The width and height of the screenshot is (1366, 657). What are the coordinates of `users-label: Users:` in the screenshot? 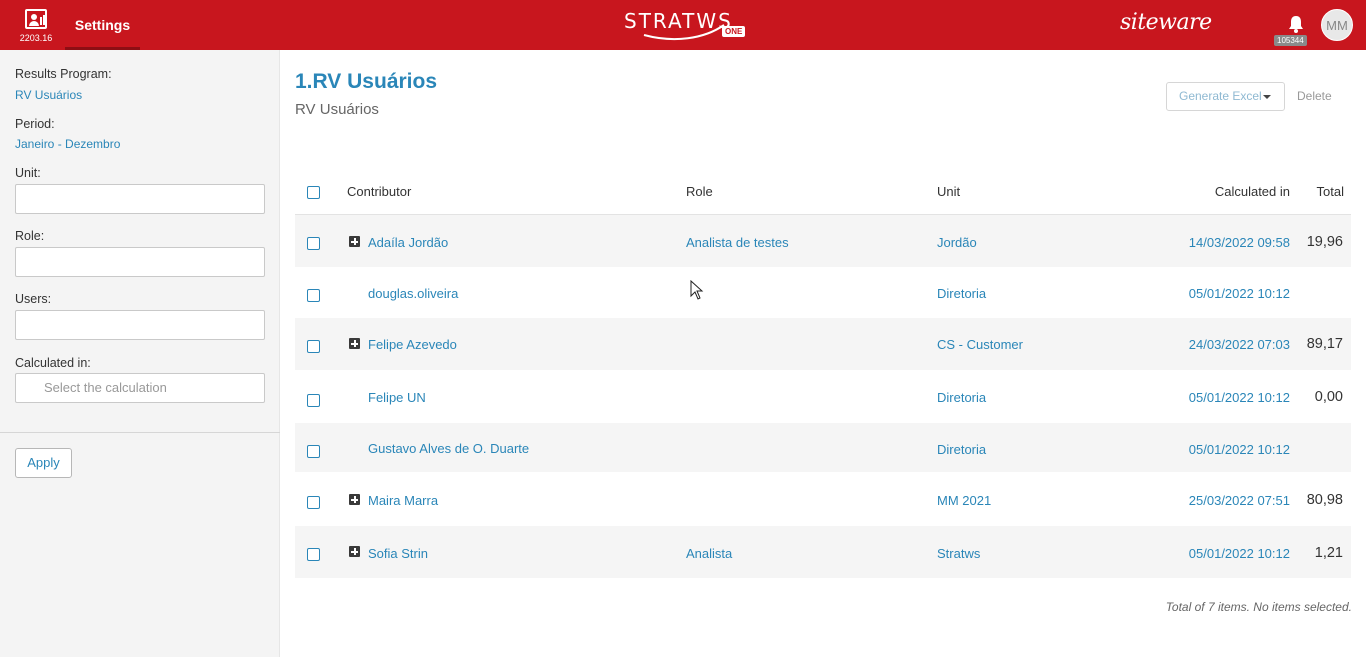 It's located at (33, 299).